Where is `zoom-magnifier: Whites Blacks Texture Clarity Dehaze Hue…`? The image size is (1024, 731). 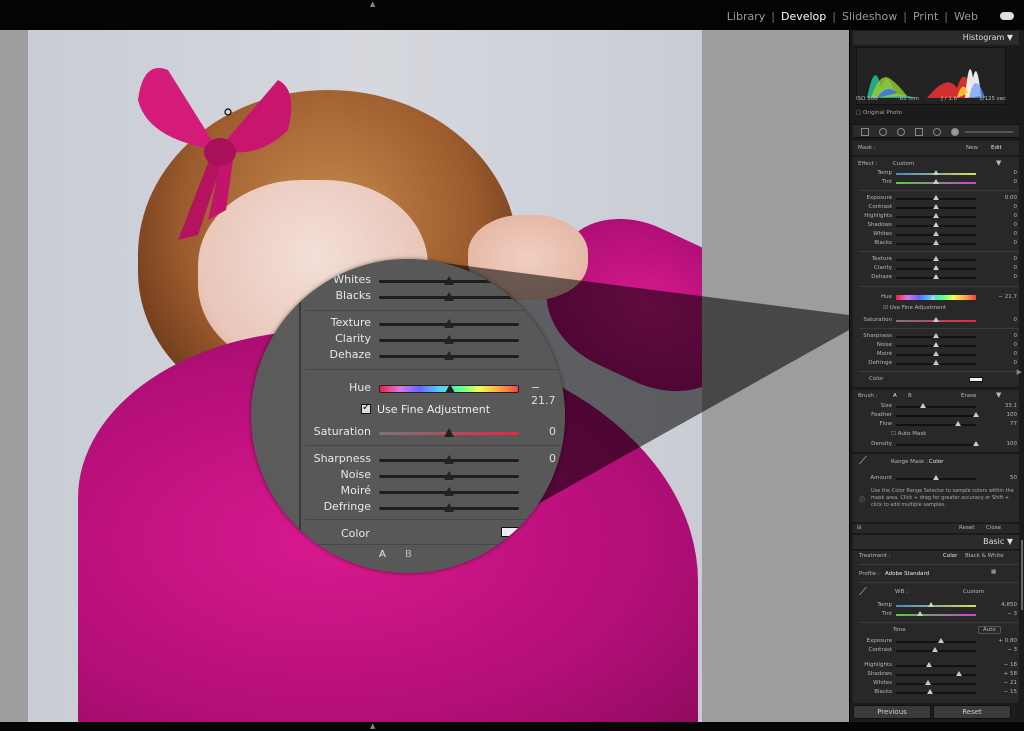
zoom-magnifier: Whites Blacks Texture Clarity Dehaze Hue… is located at coordinates (408, 416).